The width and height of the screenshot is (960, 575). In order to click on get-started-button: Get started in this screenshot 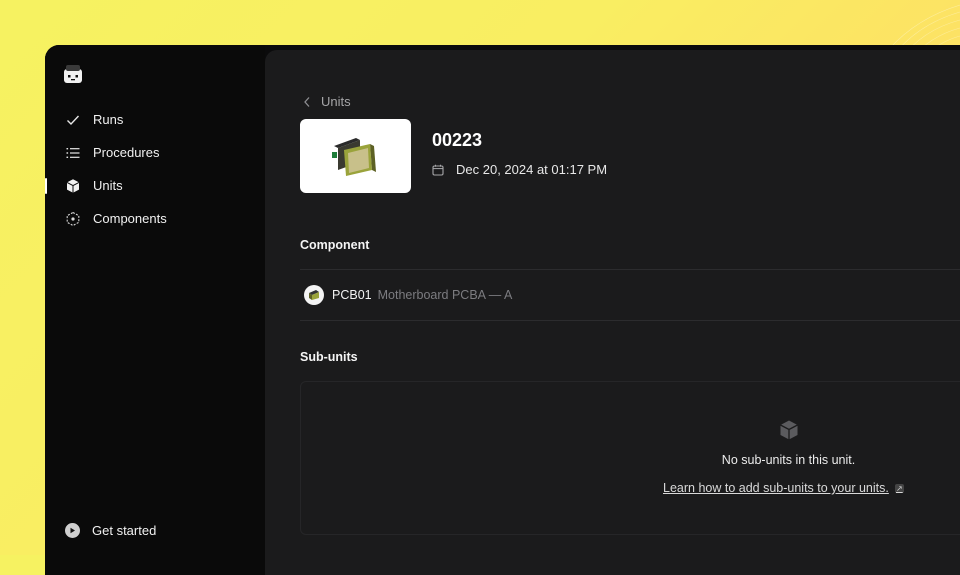, I will do `click(110, 530)`.